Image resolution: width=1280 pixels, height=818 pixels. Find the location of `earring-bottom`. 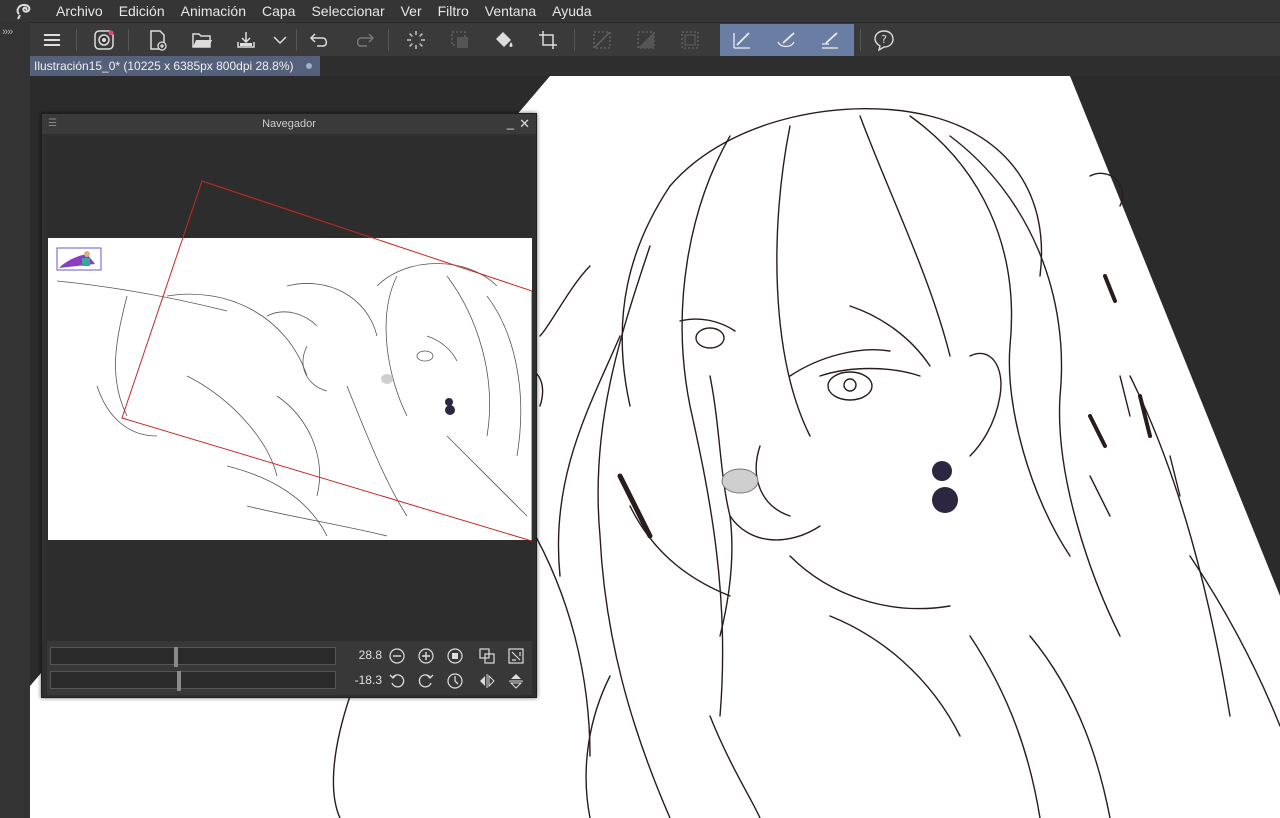

earring-bottom is located at coordinates (945, 500).